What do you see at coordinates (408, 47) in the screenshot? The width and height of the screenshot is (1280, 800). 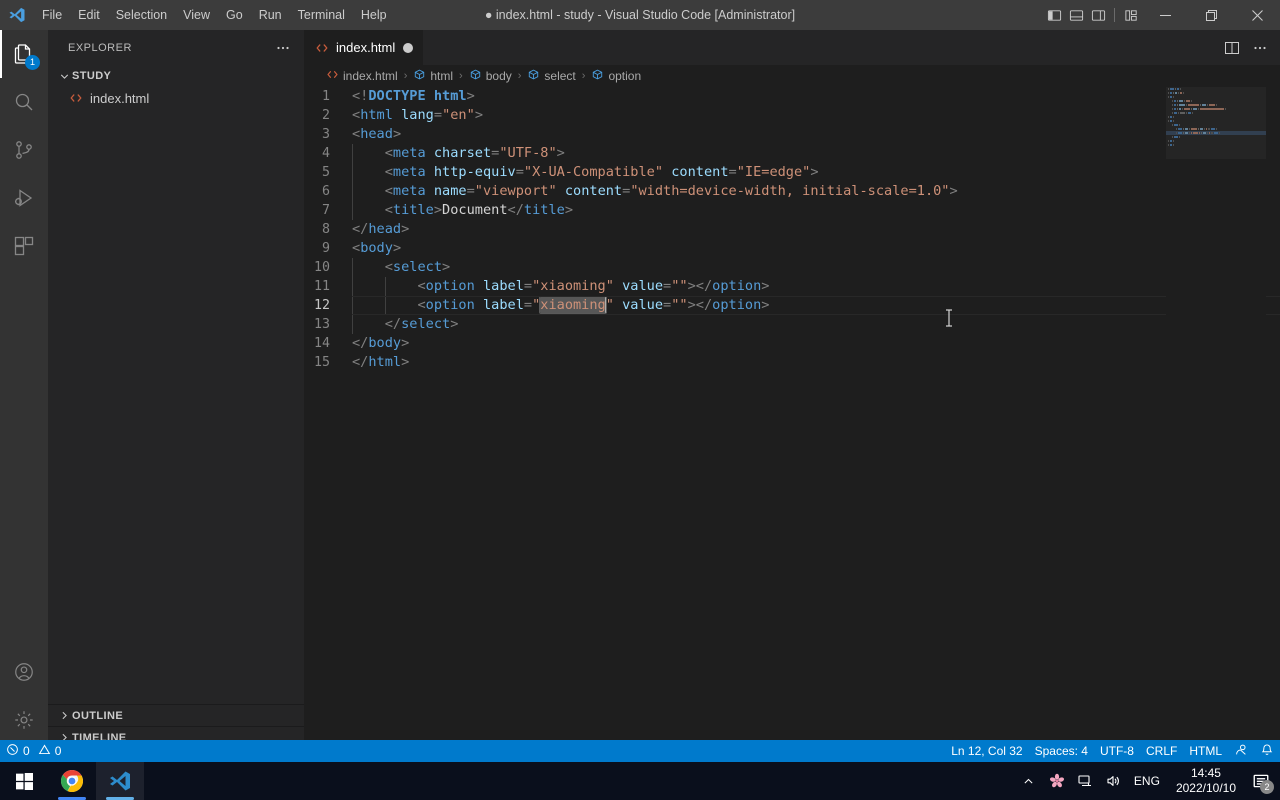 I see `tab-dirty-indicator` at bounding box center [408, 47].